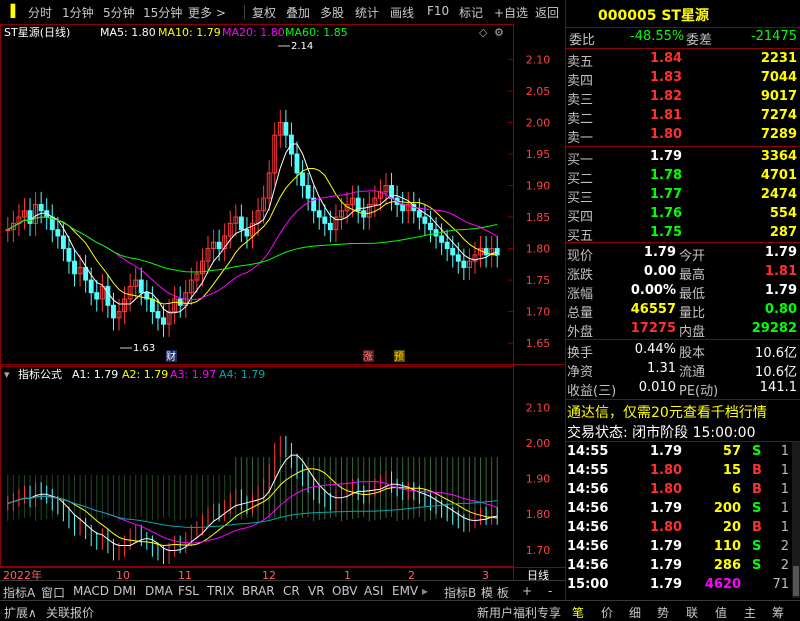 This screenshot has height=621, width=800. Describe the element at coordinates (159, 591) in the screenshot. I see `tab-dma: DMA` at that location.